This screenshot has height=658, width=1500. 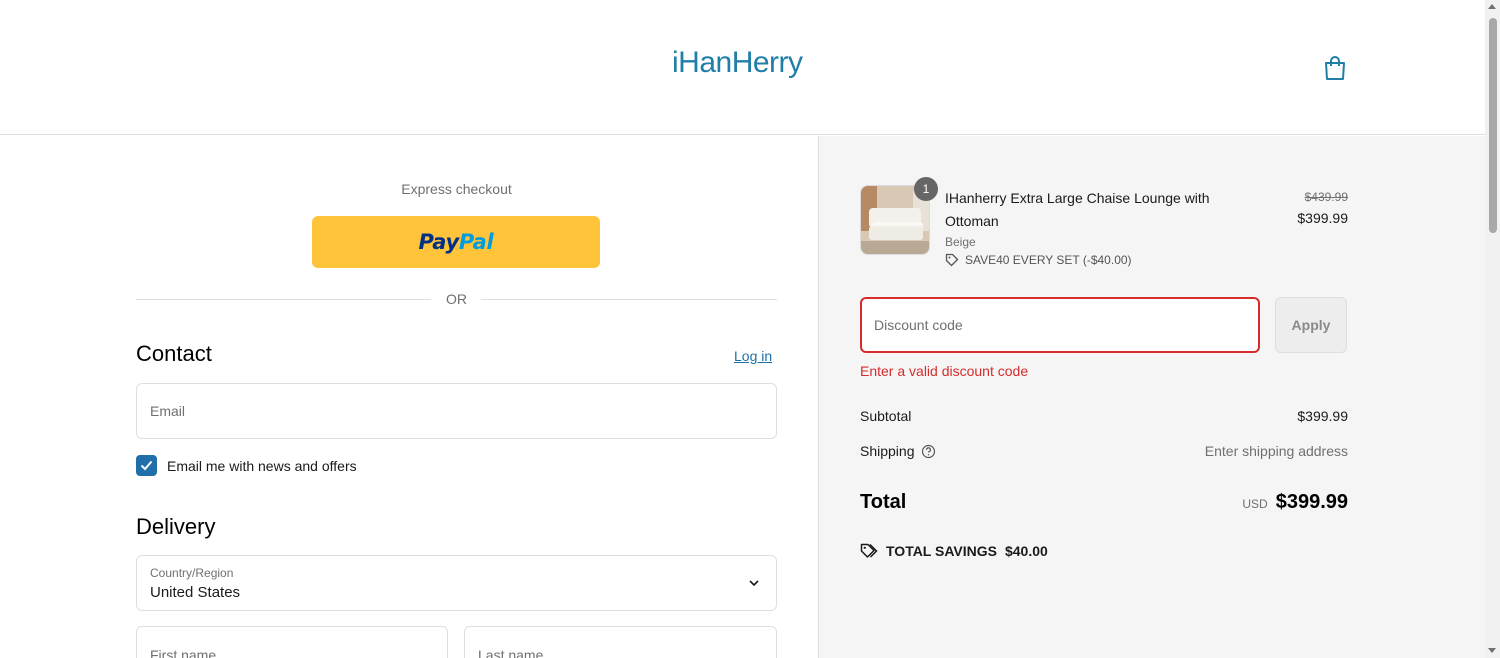 What do you see at coordinates (1492, 650) in the screenshot?
I see `scroll-down-arrow` at bounding box center [1492, 650].